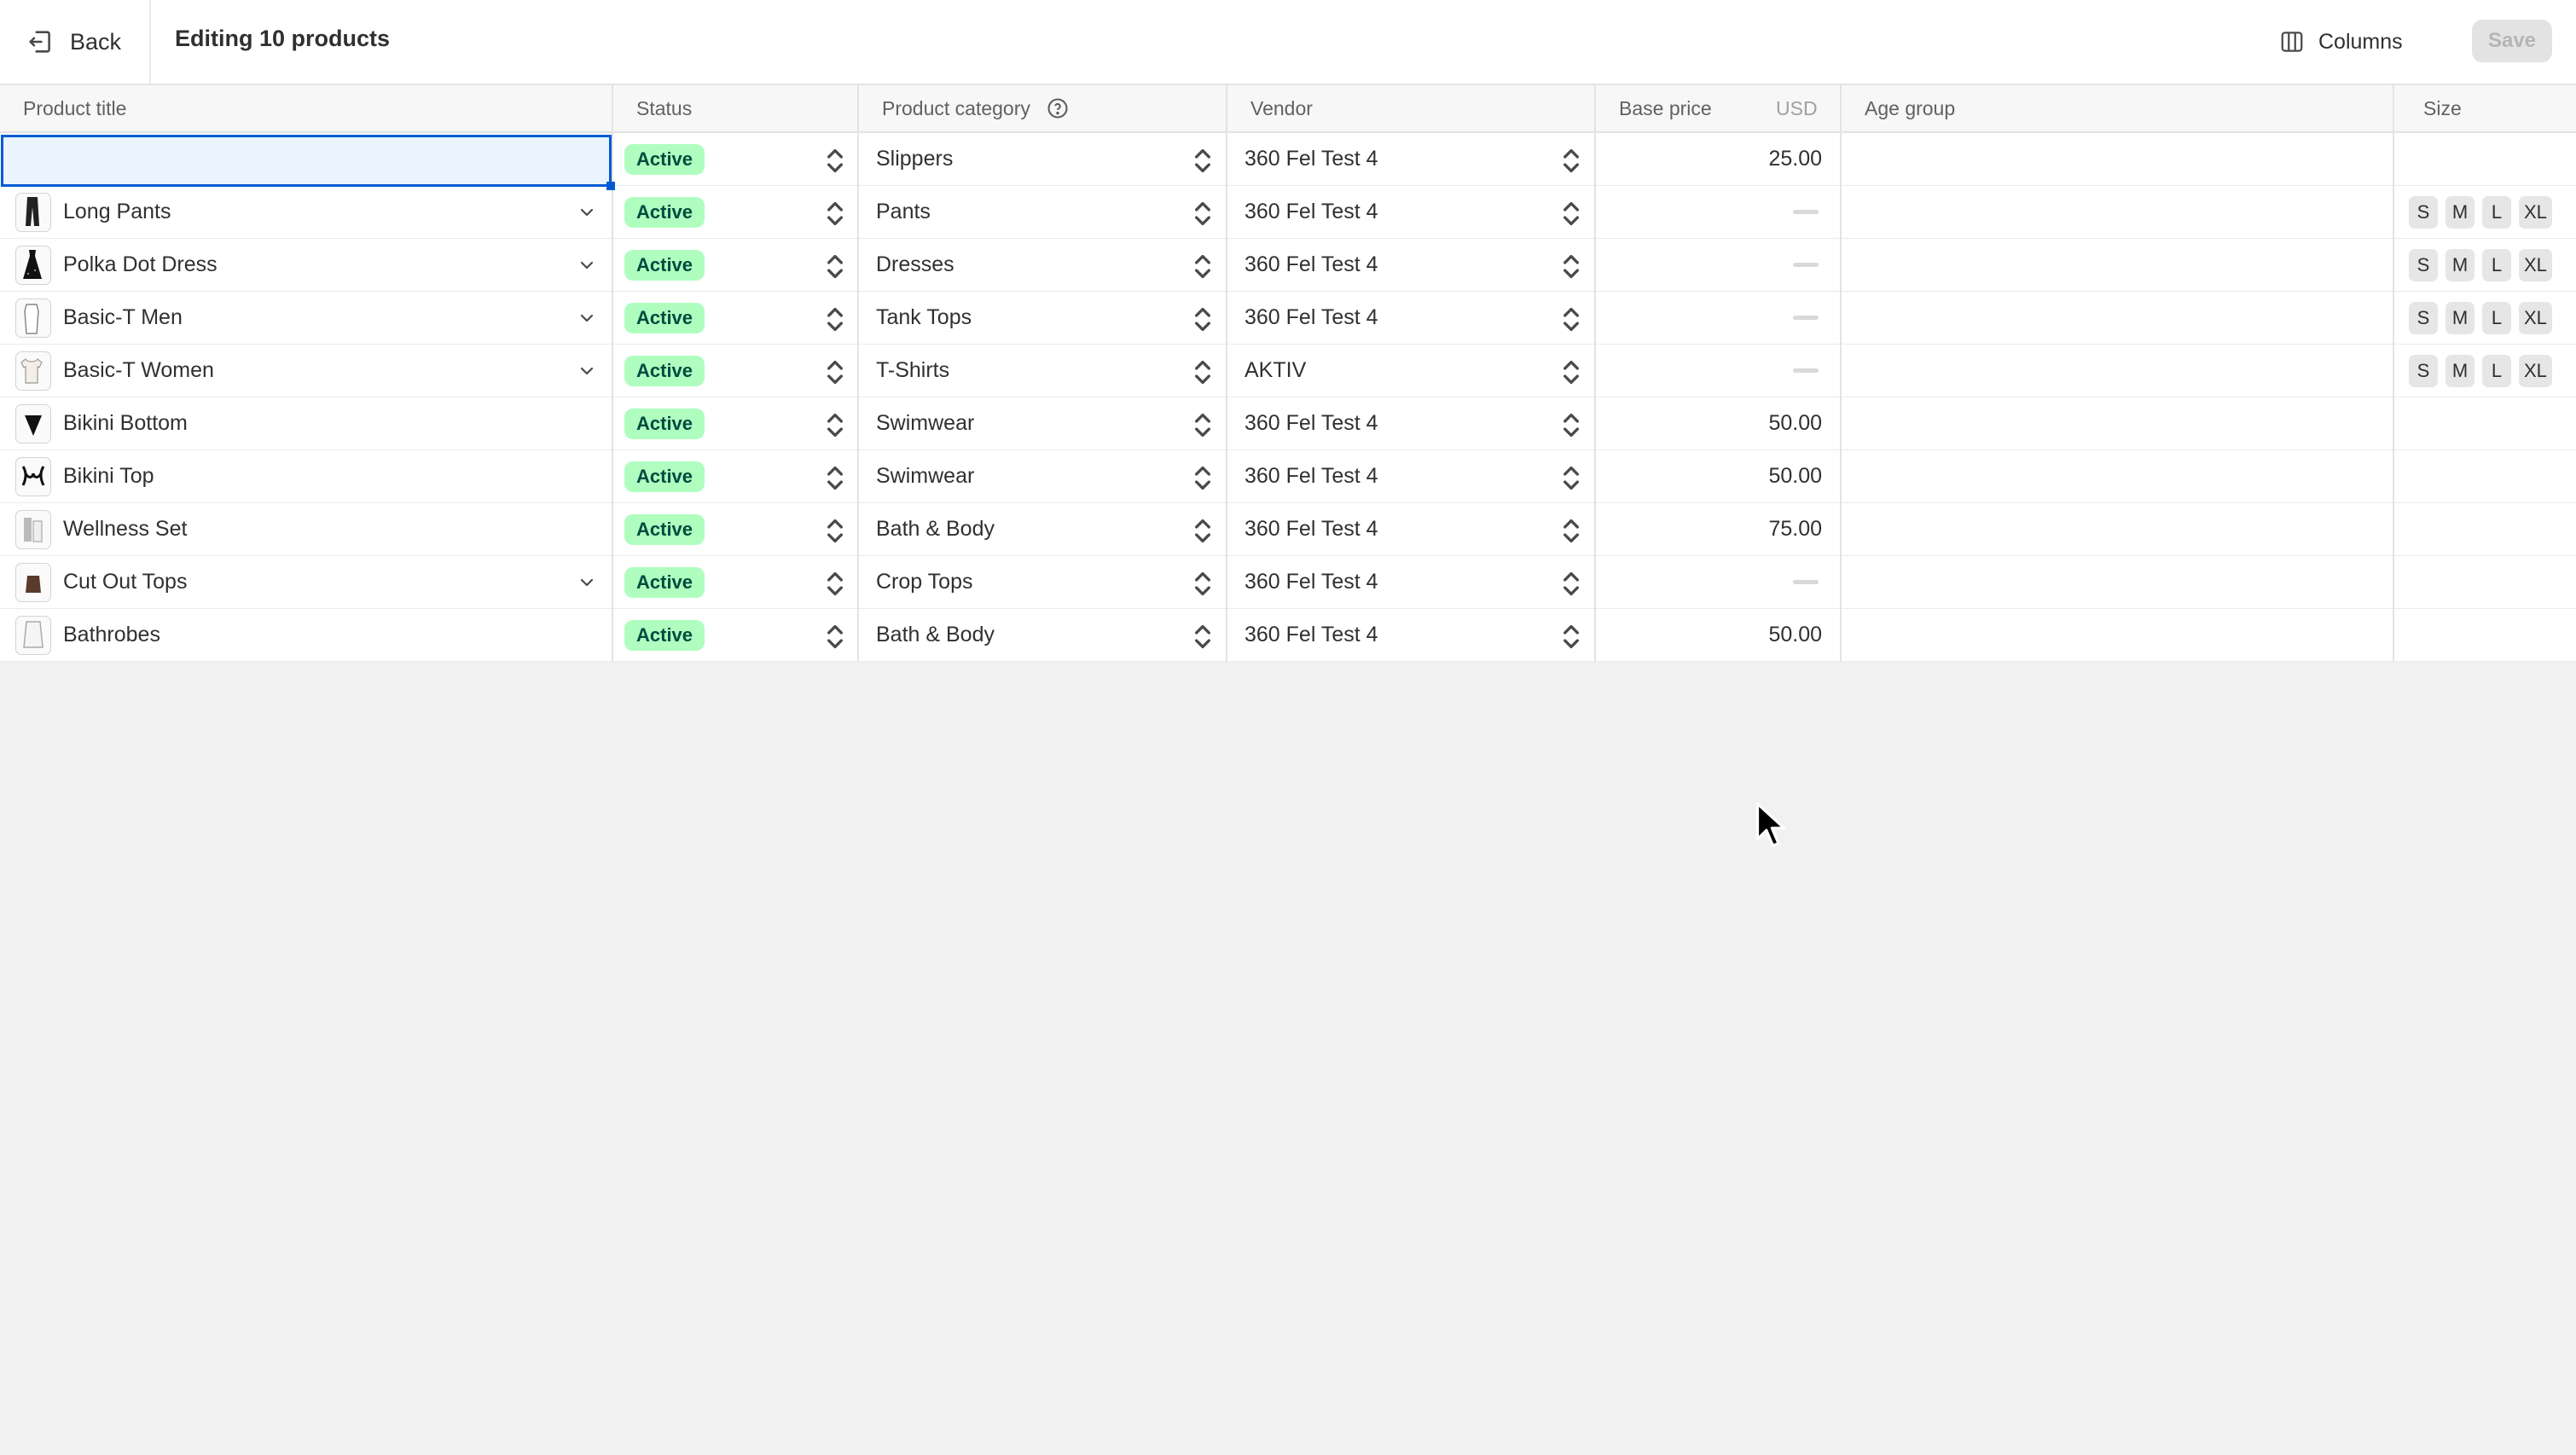  What do you see at coordinates (1281, 108) in the screenshot?
I see `header-vendor: Vendor` at bounding box center [1281, 108].